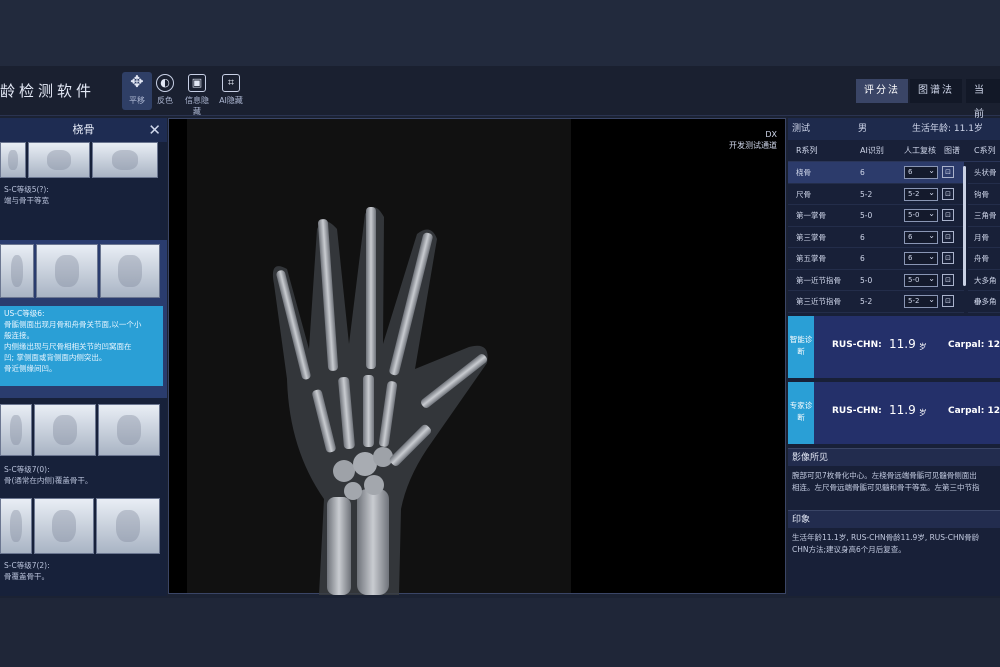  What do you see at coordinates (964, 226) in the screenshot?
I see `table-scrollbar` at bounding box center [964, 226].